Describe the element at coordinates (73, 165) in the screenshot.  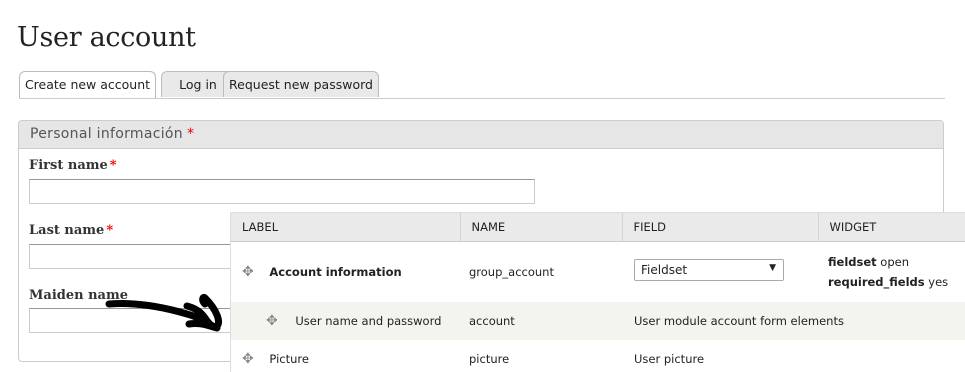
I see `first-name-label: First name *` at that location.